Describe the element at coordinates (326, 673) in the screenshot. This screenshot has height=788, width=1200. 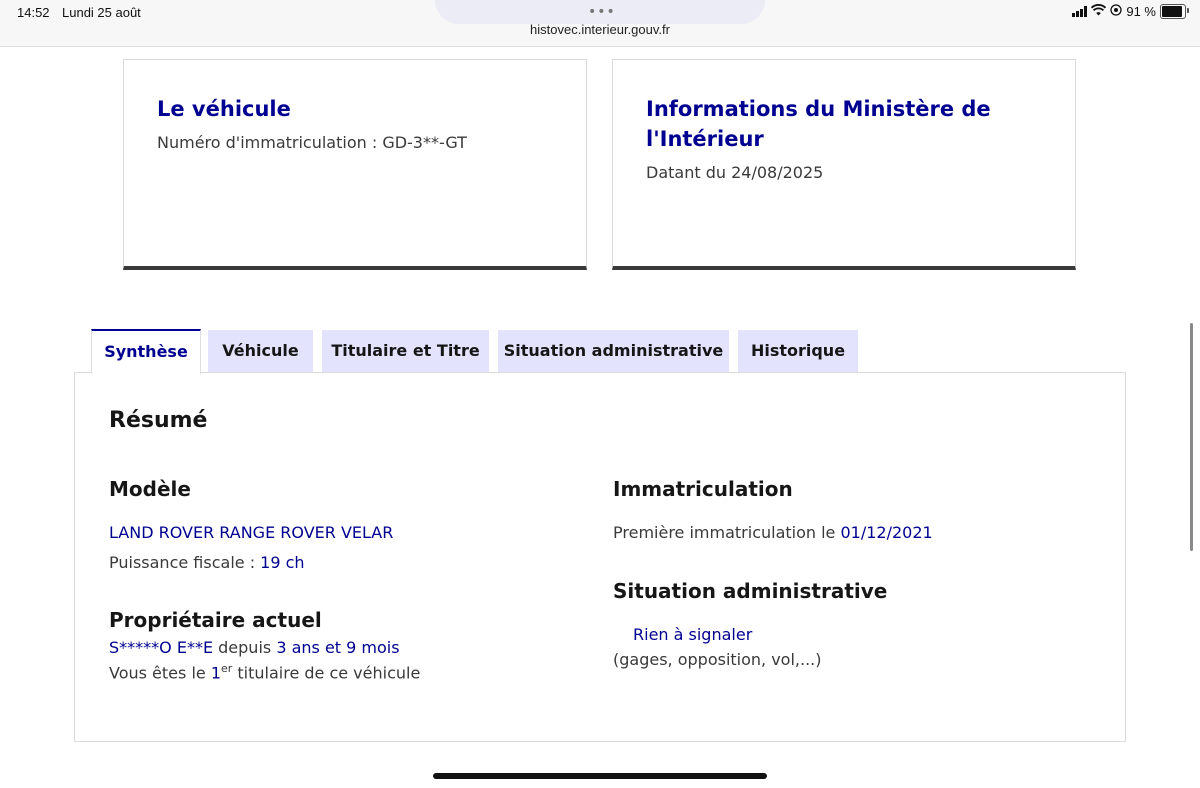
I see `owner-rank-suffix: titulaire de ce véhicule` at that location.